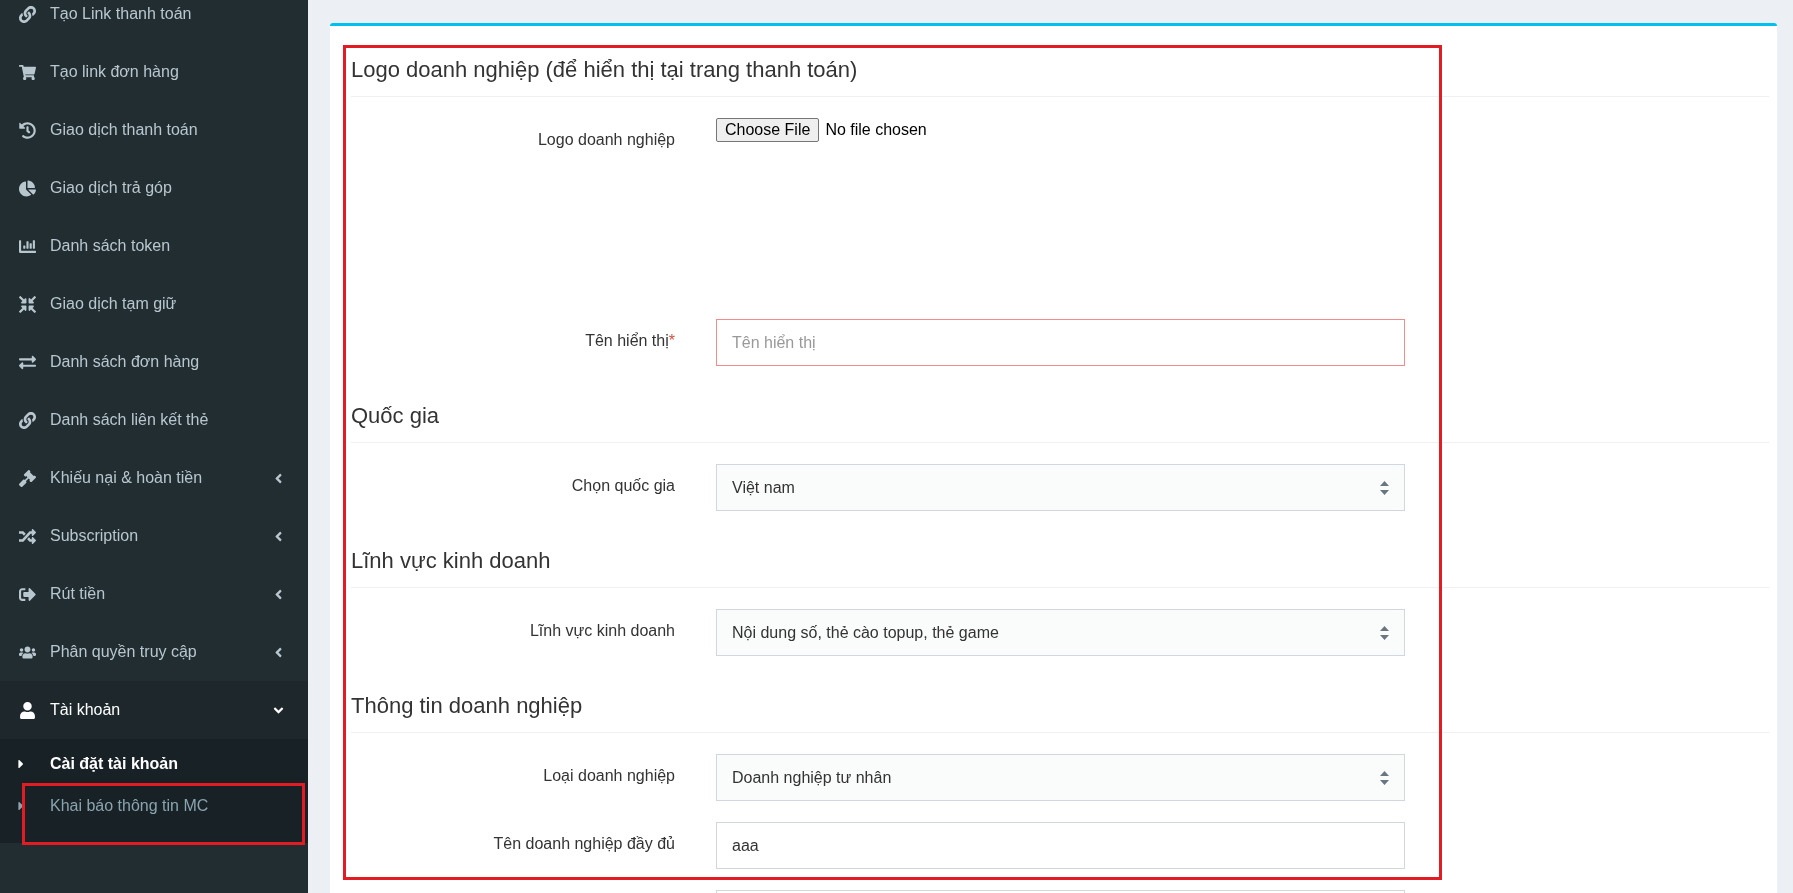  Describe the element at coordinates (583, 843) in the screenshot. I see `field-label: Tên doanh nghiệp đầy đủ` at that location.